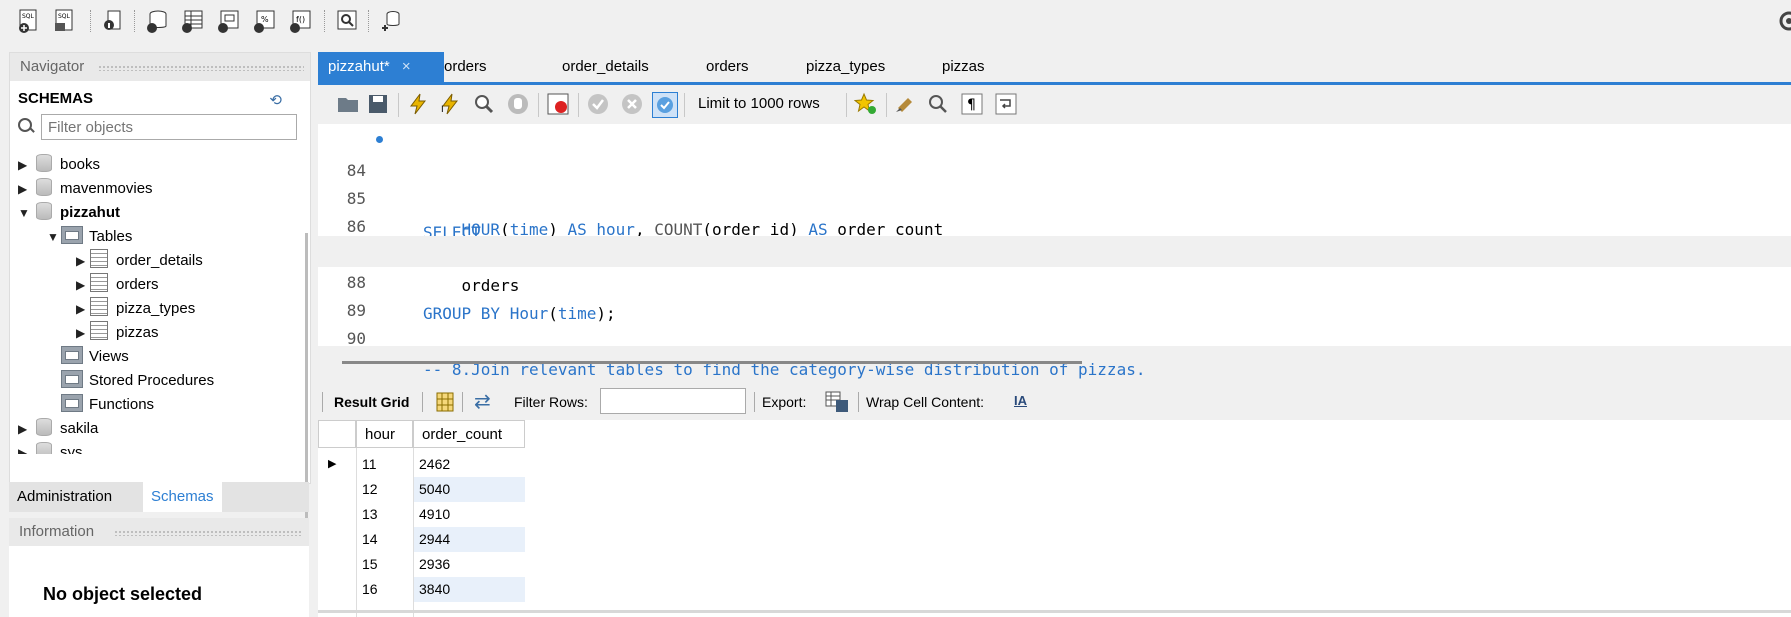  What do you see at coordinates (1006, 104) in the screenshot?
I see `wrap-lines-icon` at bounding box center [1006, 104].